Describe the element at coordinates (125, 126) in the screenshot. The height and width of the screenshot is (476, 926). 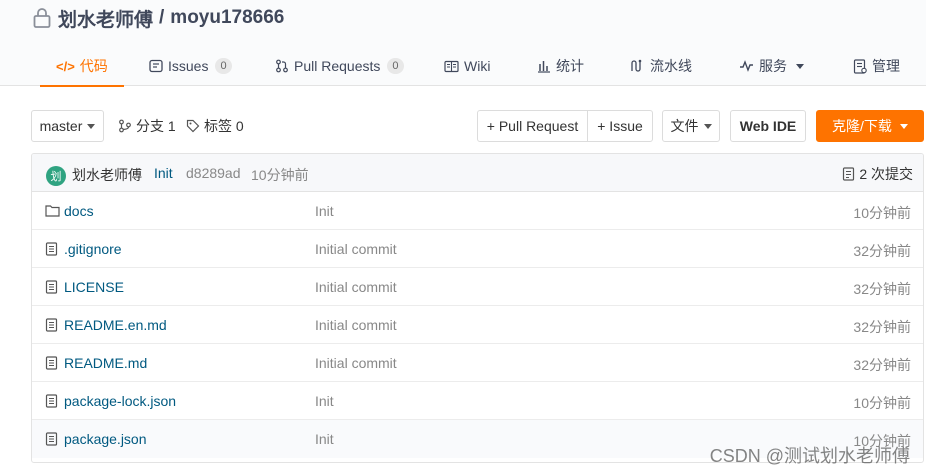
I see `branch-icon` at that location.